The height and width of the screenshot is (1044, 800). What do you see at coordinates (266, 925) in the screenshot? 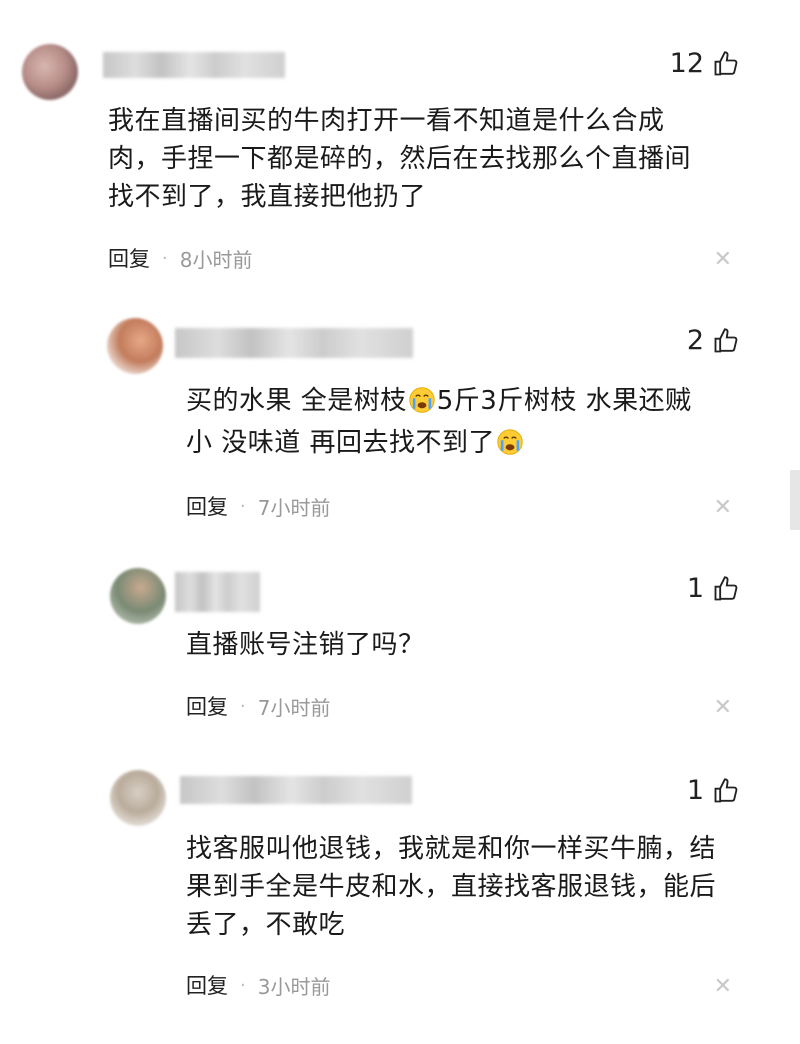
I see `comment-line: 丢了，不敢吃` at bounding box center [266, 925].